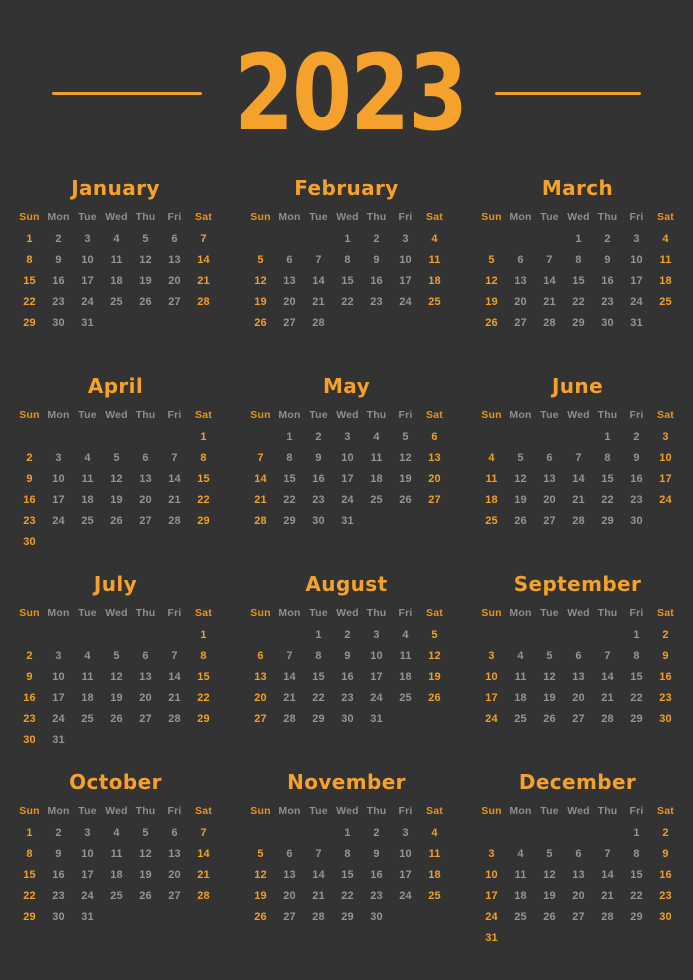  What do you see at coordinates (203, 500) in the screenshot?
I see `day-cell: 22` at bounding box center [203, 500].